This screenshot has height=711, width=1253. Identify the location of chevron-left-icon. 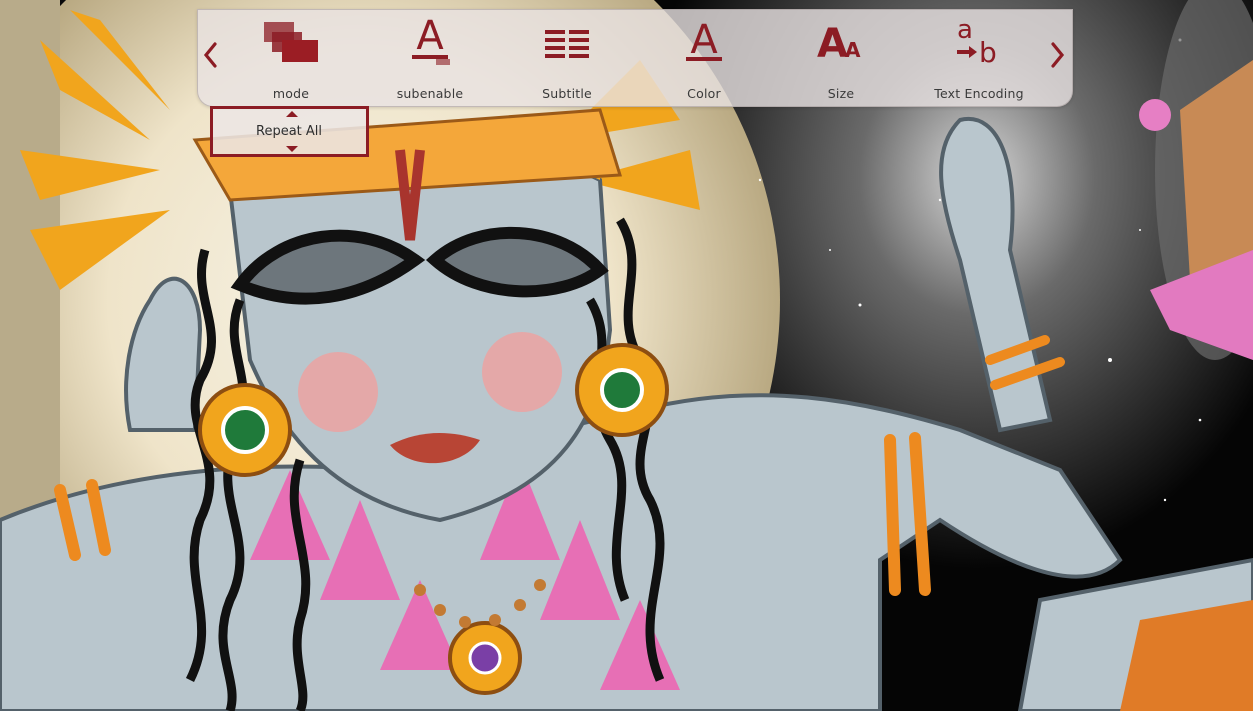
(210, 55).